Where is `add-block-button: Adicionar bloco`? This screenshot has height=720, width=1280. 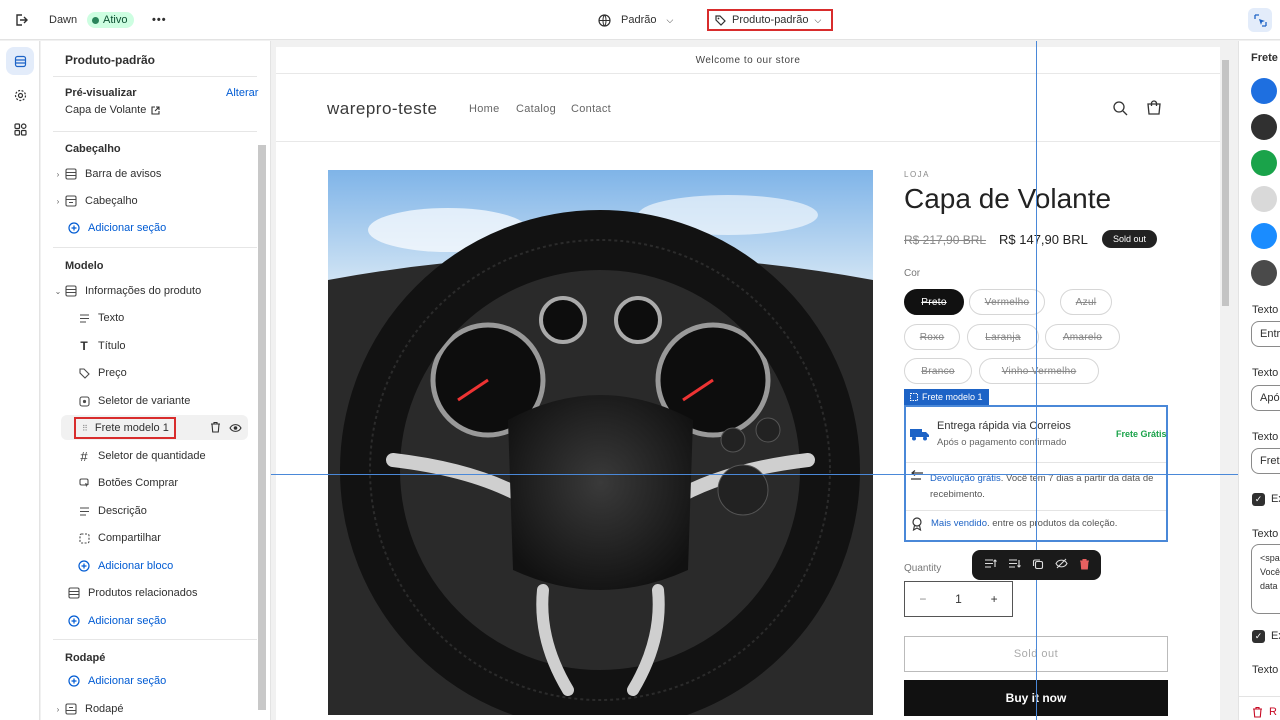
add-block-button: Adicionar bloco is located at coordinates (166, 566).